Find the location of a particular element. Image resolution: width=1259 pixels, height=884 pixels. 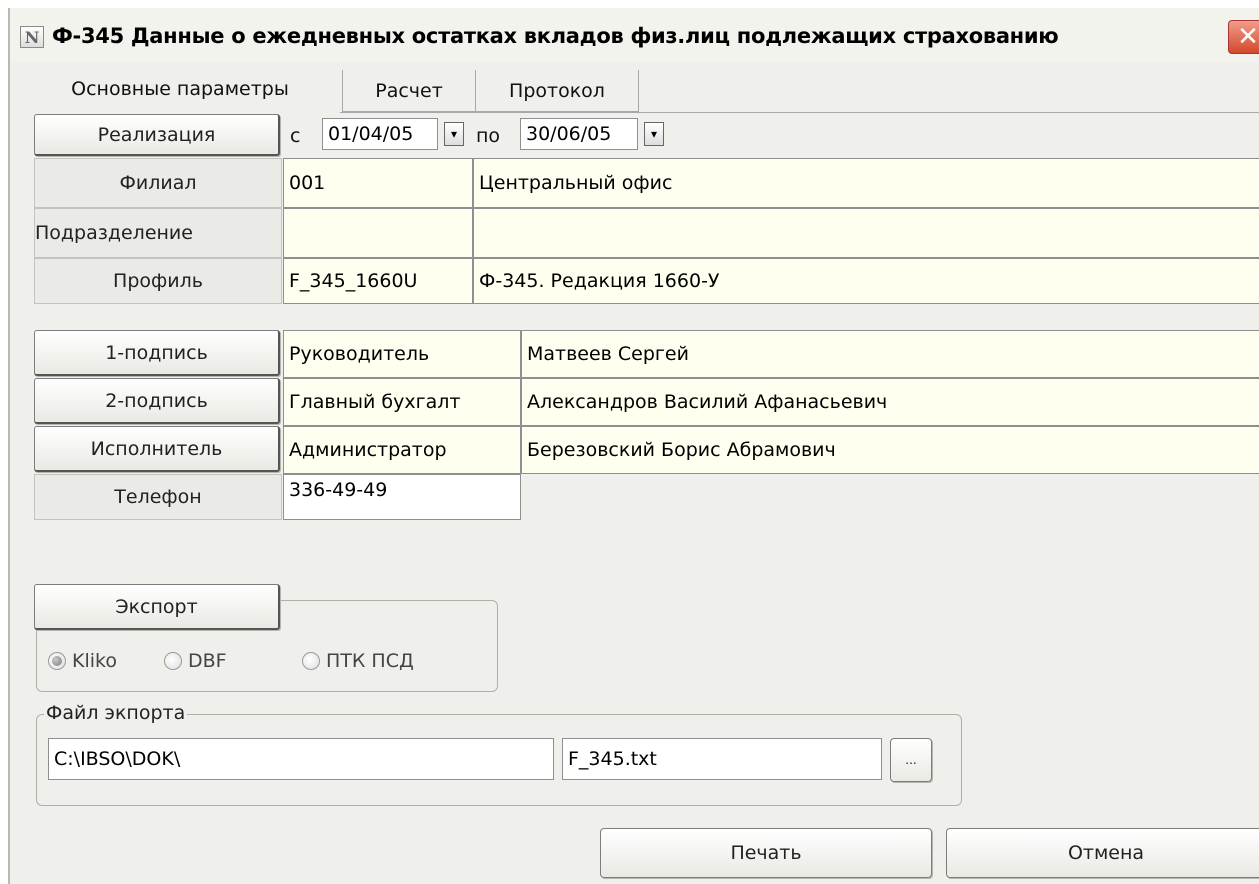

phone-label: Телефон is located at coordinates (158, 497).